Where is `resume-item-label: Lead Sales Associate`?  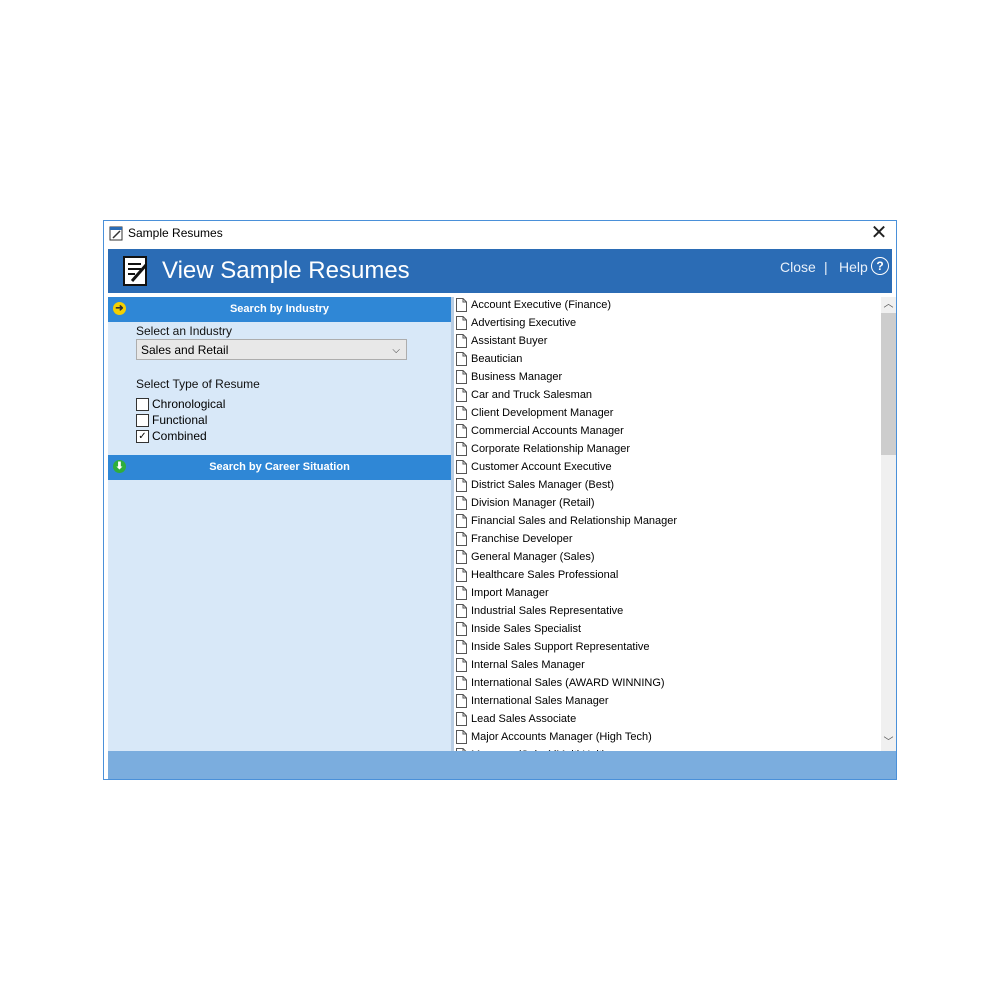
resume-item-label: Lead Sales Associate is located at coordinates (524, 719).